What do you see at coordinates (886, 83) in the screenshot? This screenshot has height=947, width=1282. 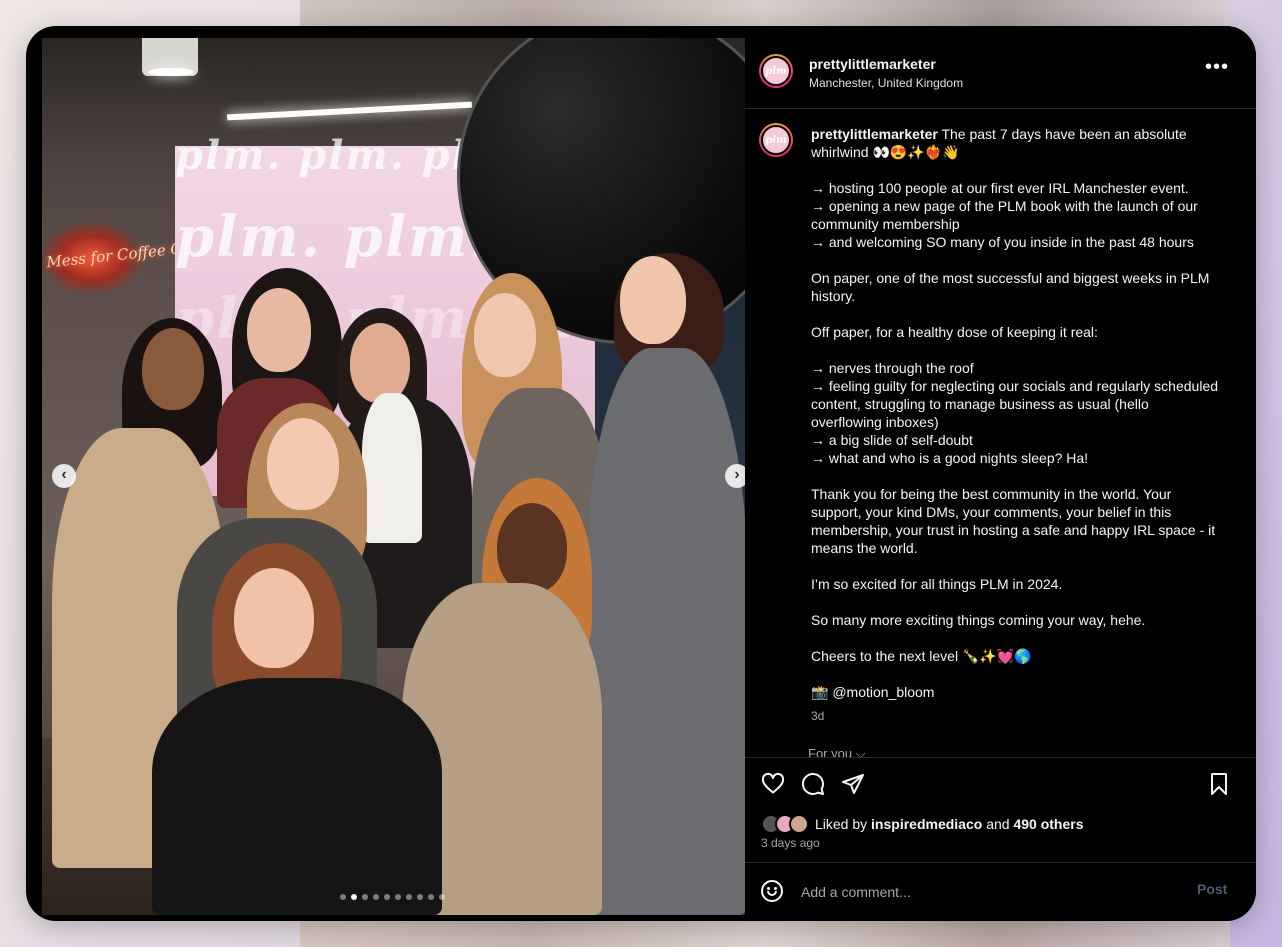 I see `post-location: Manchester, United Kingdom` at bounding box center [886, 83].